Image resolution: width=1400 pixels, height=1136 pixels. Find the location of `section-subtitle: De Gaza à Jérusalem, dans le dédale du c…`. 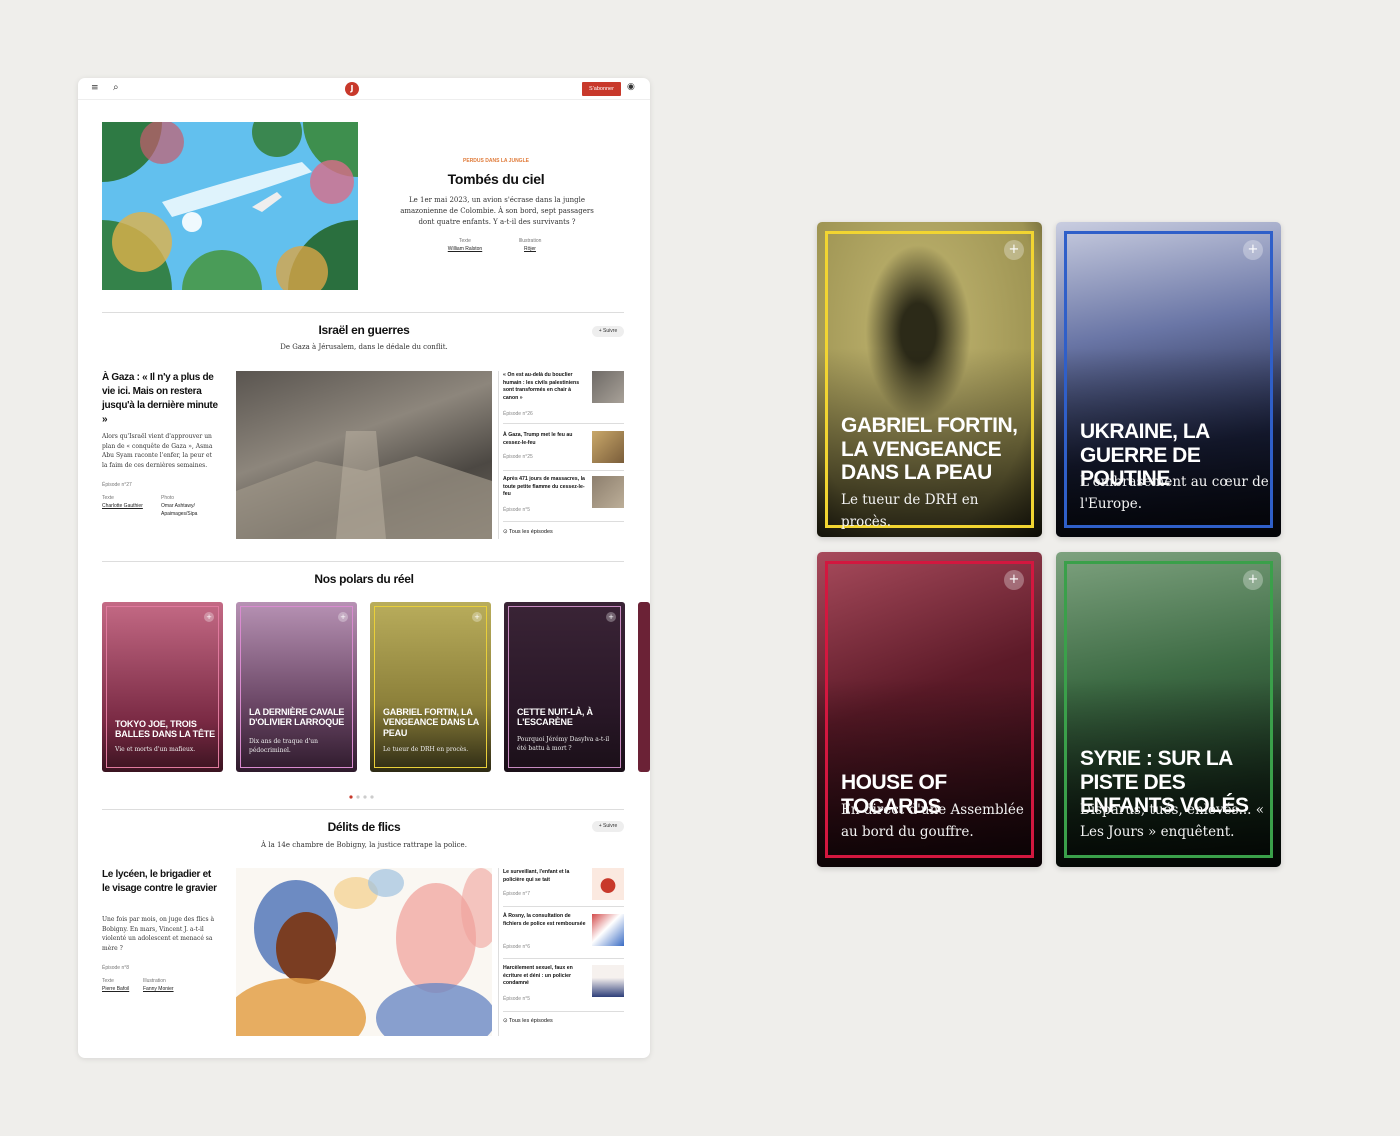

section-subtitle: De Gaza à Jérusalem, dans le dédale du c… is located at coordinates (364, 347).